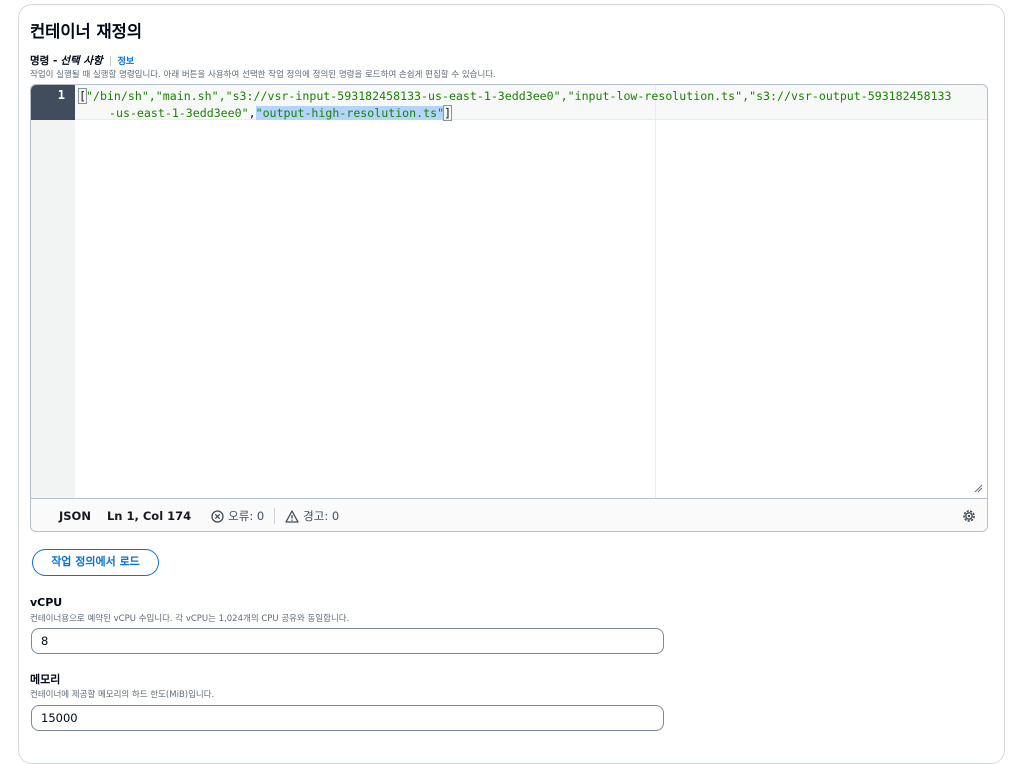 The image size is (1024, 764). I want to click on editor-status-bar: JSON Ln 1, Col 174 오류: 0 경고: 0, so click(509, 514).